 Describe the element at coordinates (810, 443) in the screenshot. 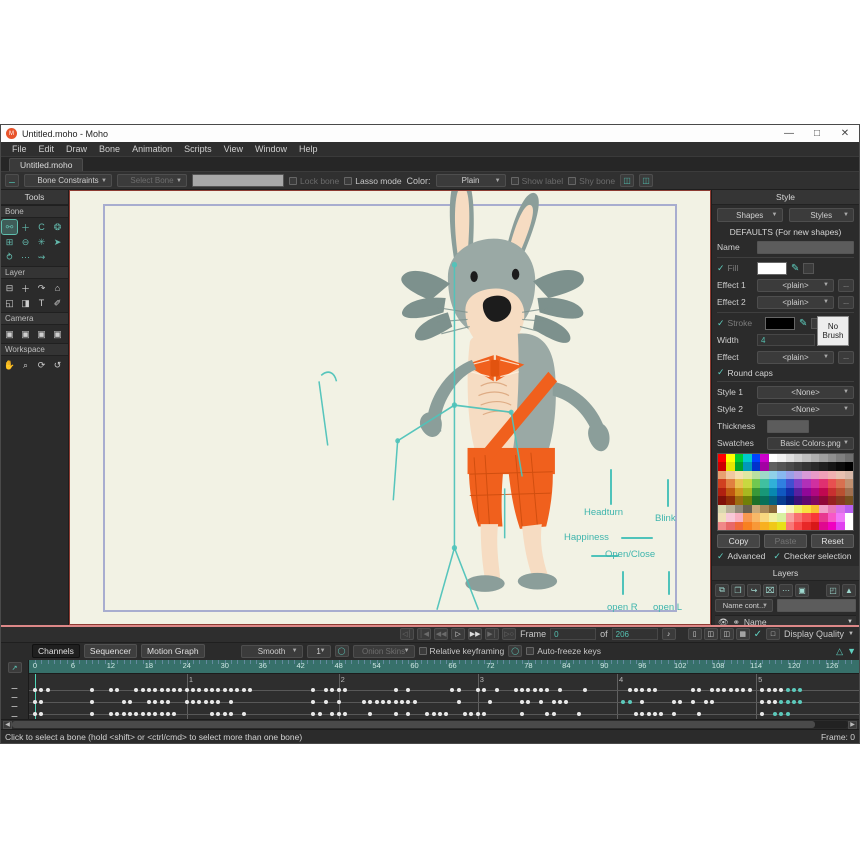

I see `swatches-dropdown: Basic Colors.png ▼` at that location.